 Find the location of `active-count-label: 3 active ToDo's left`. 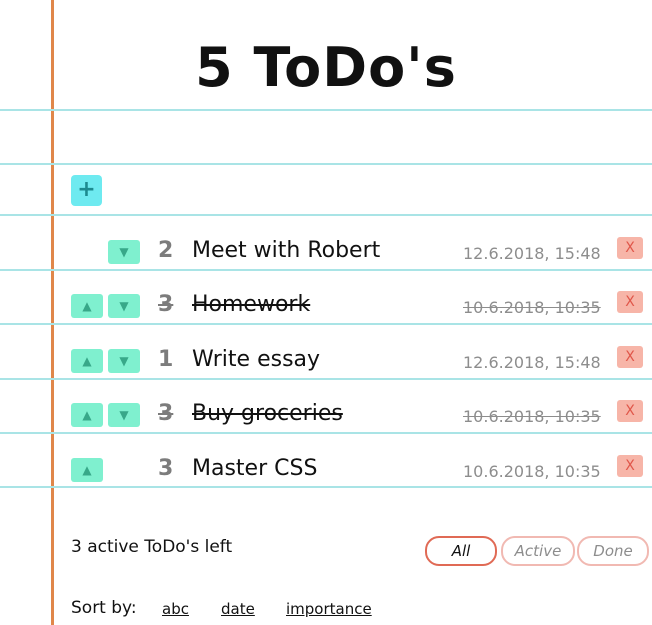

active-count-label: 3 active ToDo's left is located at coordinates (152, 547).